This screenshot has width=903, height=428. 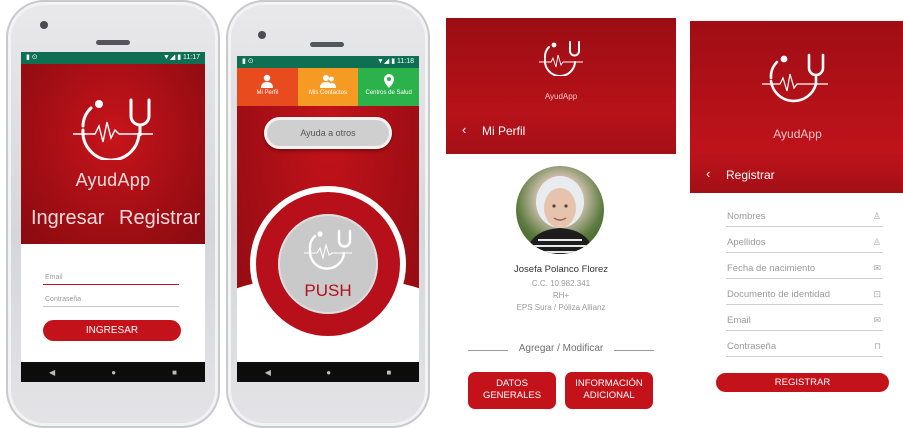 What do you see at coordinates (561, 283) in the screenshot?
I see `profile-id: C.C. 10.982.341` at bounding box center [561, 283].